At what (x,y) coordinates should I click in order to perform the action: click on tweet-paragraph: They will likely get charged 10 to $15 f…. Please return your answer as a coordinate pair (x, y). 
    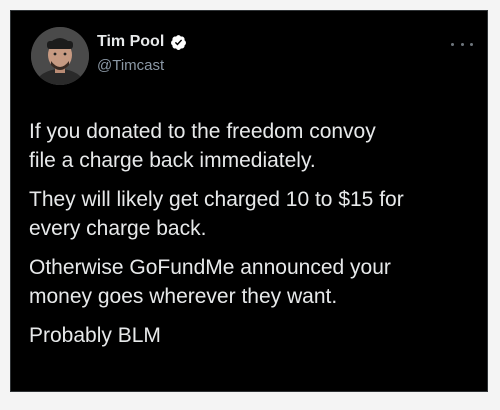
    Looking at the image, I should click on (216, 214).